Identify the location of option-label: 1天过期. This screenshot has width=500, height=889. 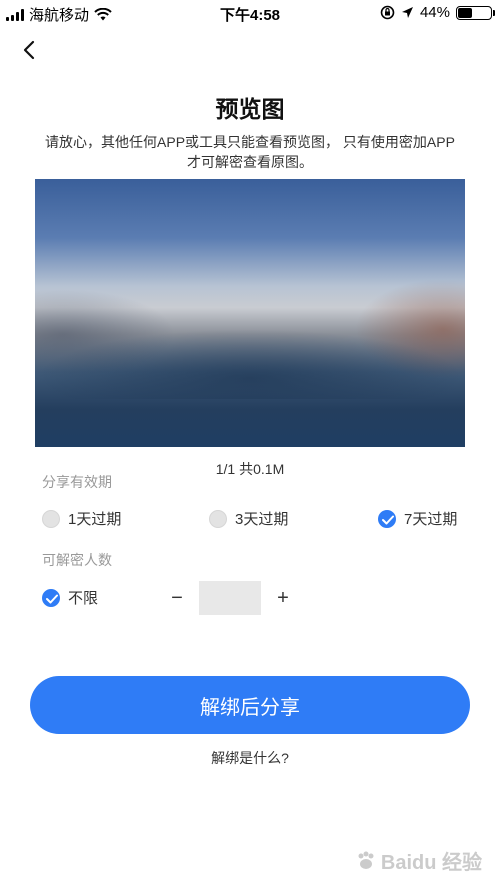
(95, 519).